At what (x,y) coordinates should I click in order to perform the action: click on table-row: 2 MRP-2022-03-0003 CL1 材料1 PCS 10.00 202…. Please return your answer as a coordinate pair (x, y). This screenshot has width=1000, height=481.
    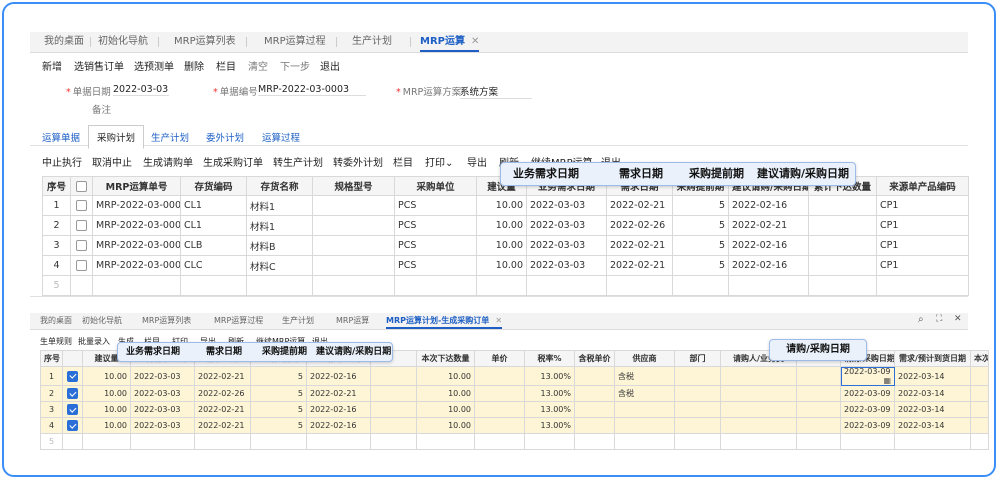
    Looking at the image, I should click on (505, 225).